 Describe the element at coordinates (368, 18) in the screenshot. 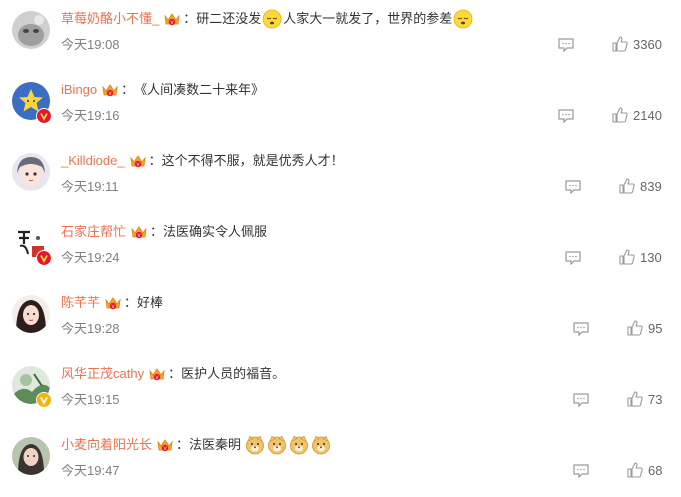

I see `comment-text: 人家大一就发了，世界的参差` at that location.